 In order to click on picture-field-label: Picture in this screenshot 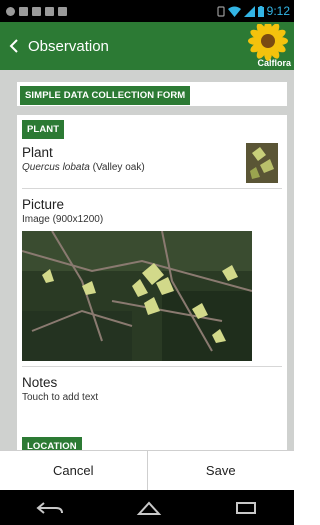, I will do `click(43, 204)`.